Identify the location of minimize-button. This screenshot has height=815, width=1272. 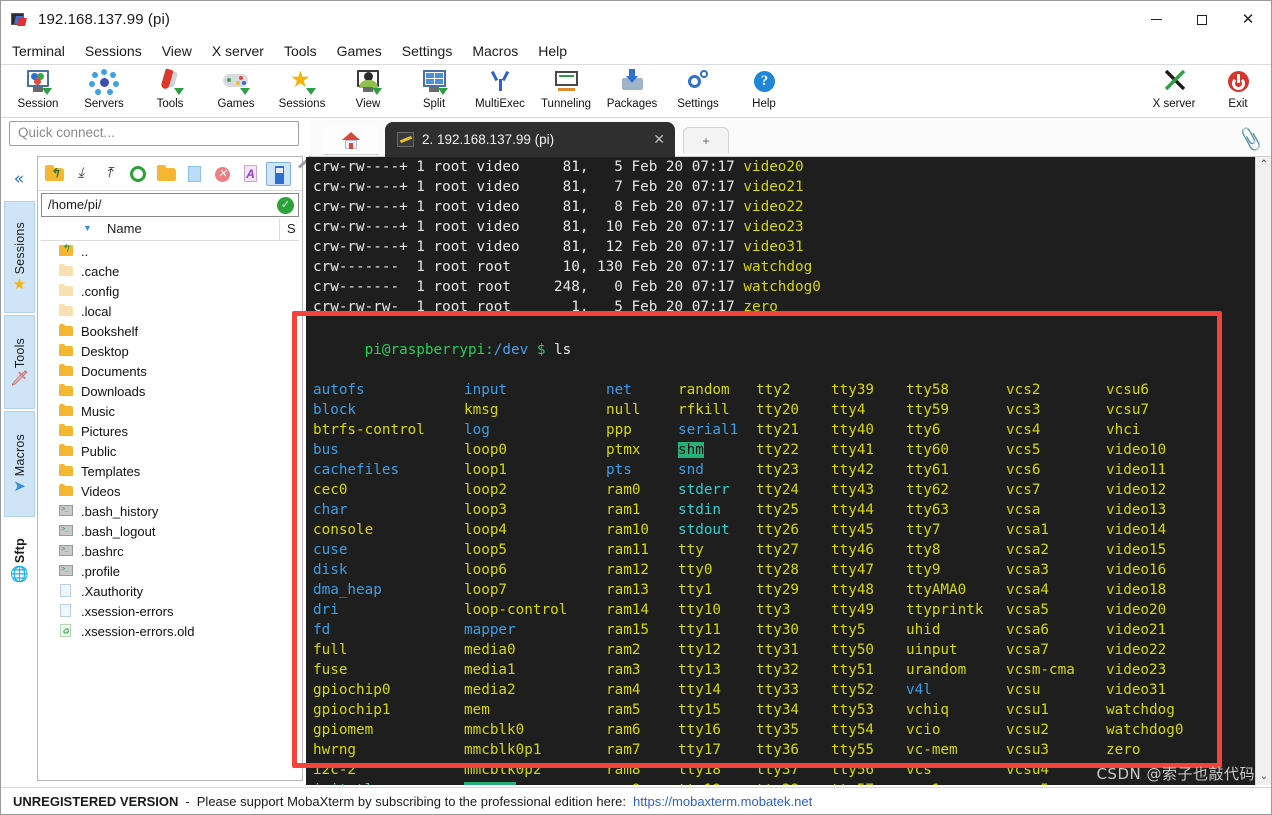
(1156, 19).